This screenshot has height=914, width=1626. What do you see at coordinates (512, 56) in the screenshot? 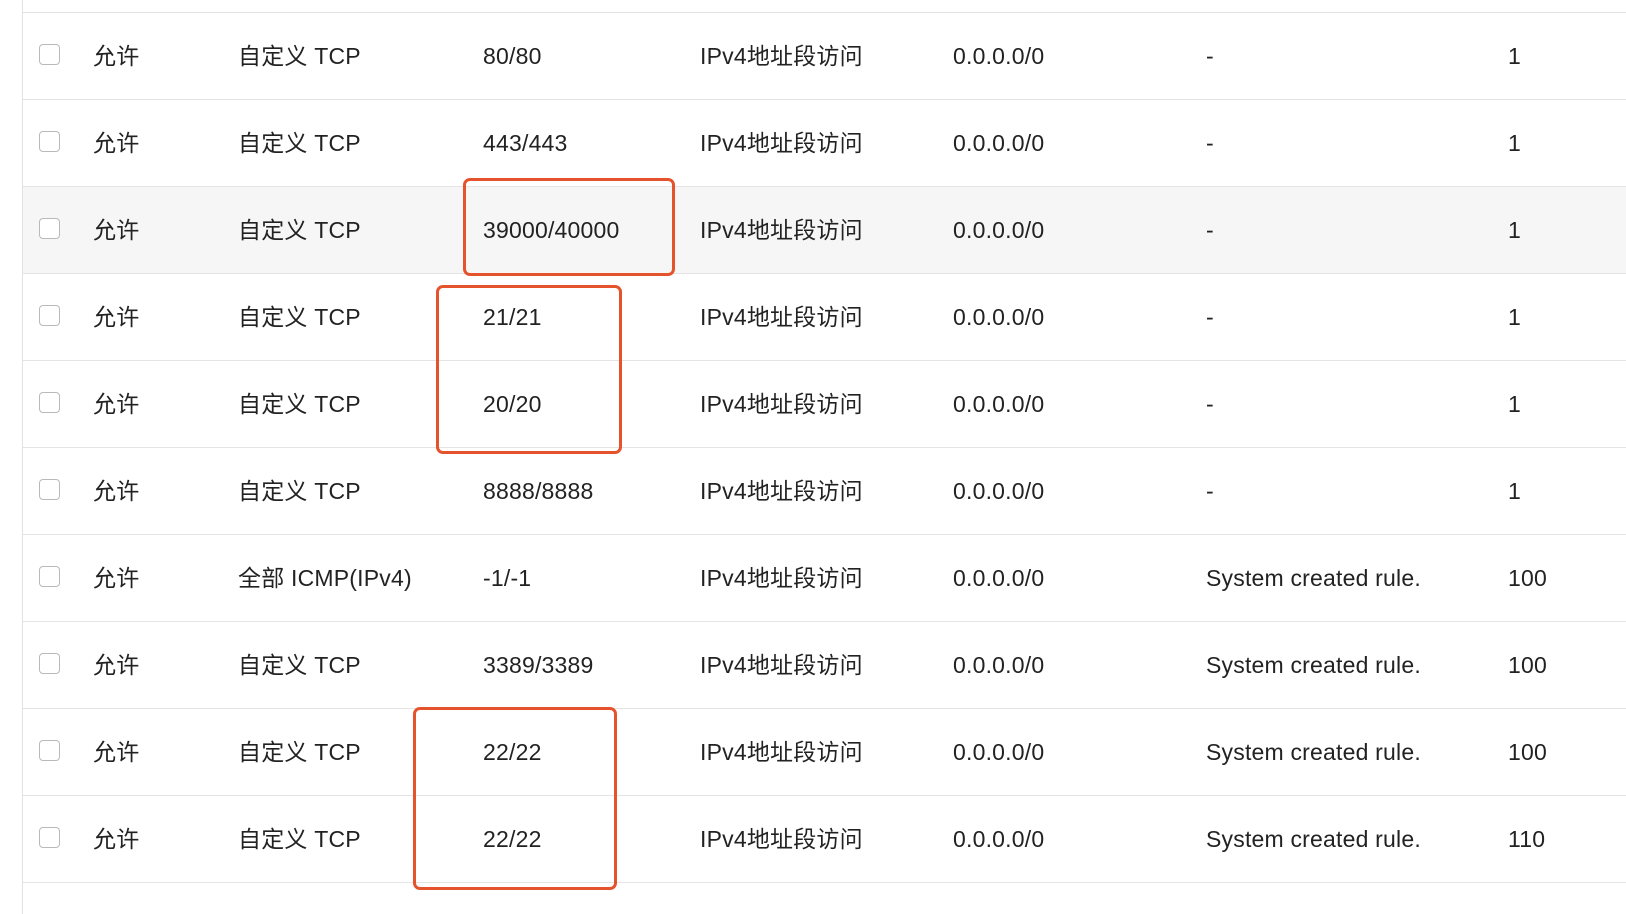
I see `port-range-cell: 80/80` at bounding box center [512, 56].